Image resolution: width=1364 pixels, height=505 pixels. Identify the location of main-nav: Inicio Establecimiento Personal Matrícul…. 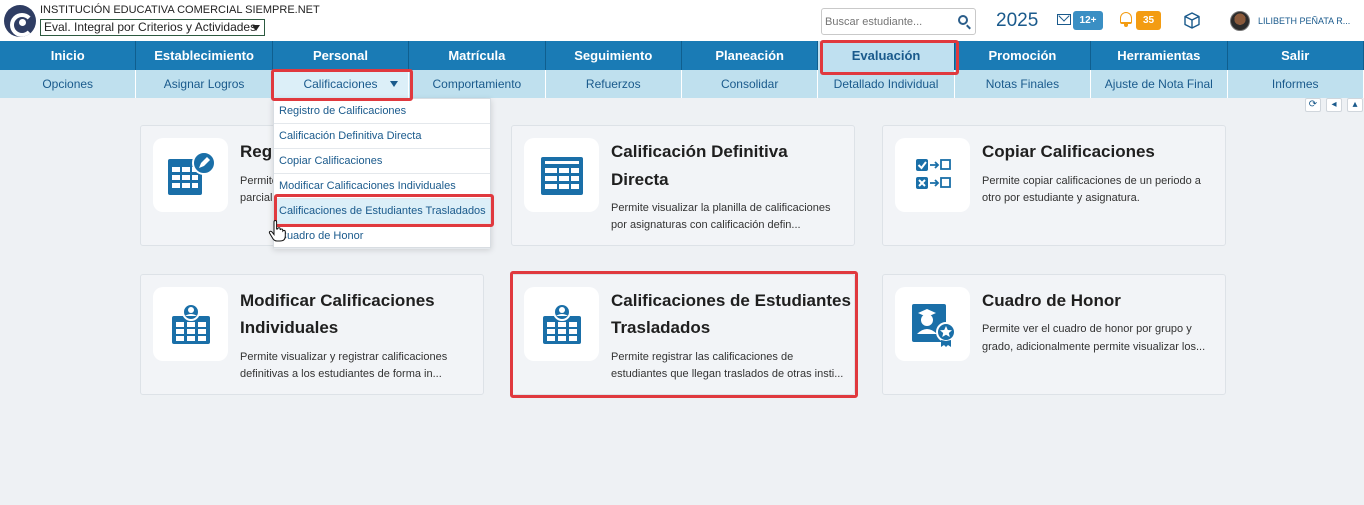
(682, 55).